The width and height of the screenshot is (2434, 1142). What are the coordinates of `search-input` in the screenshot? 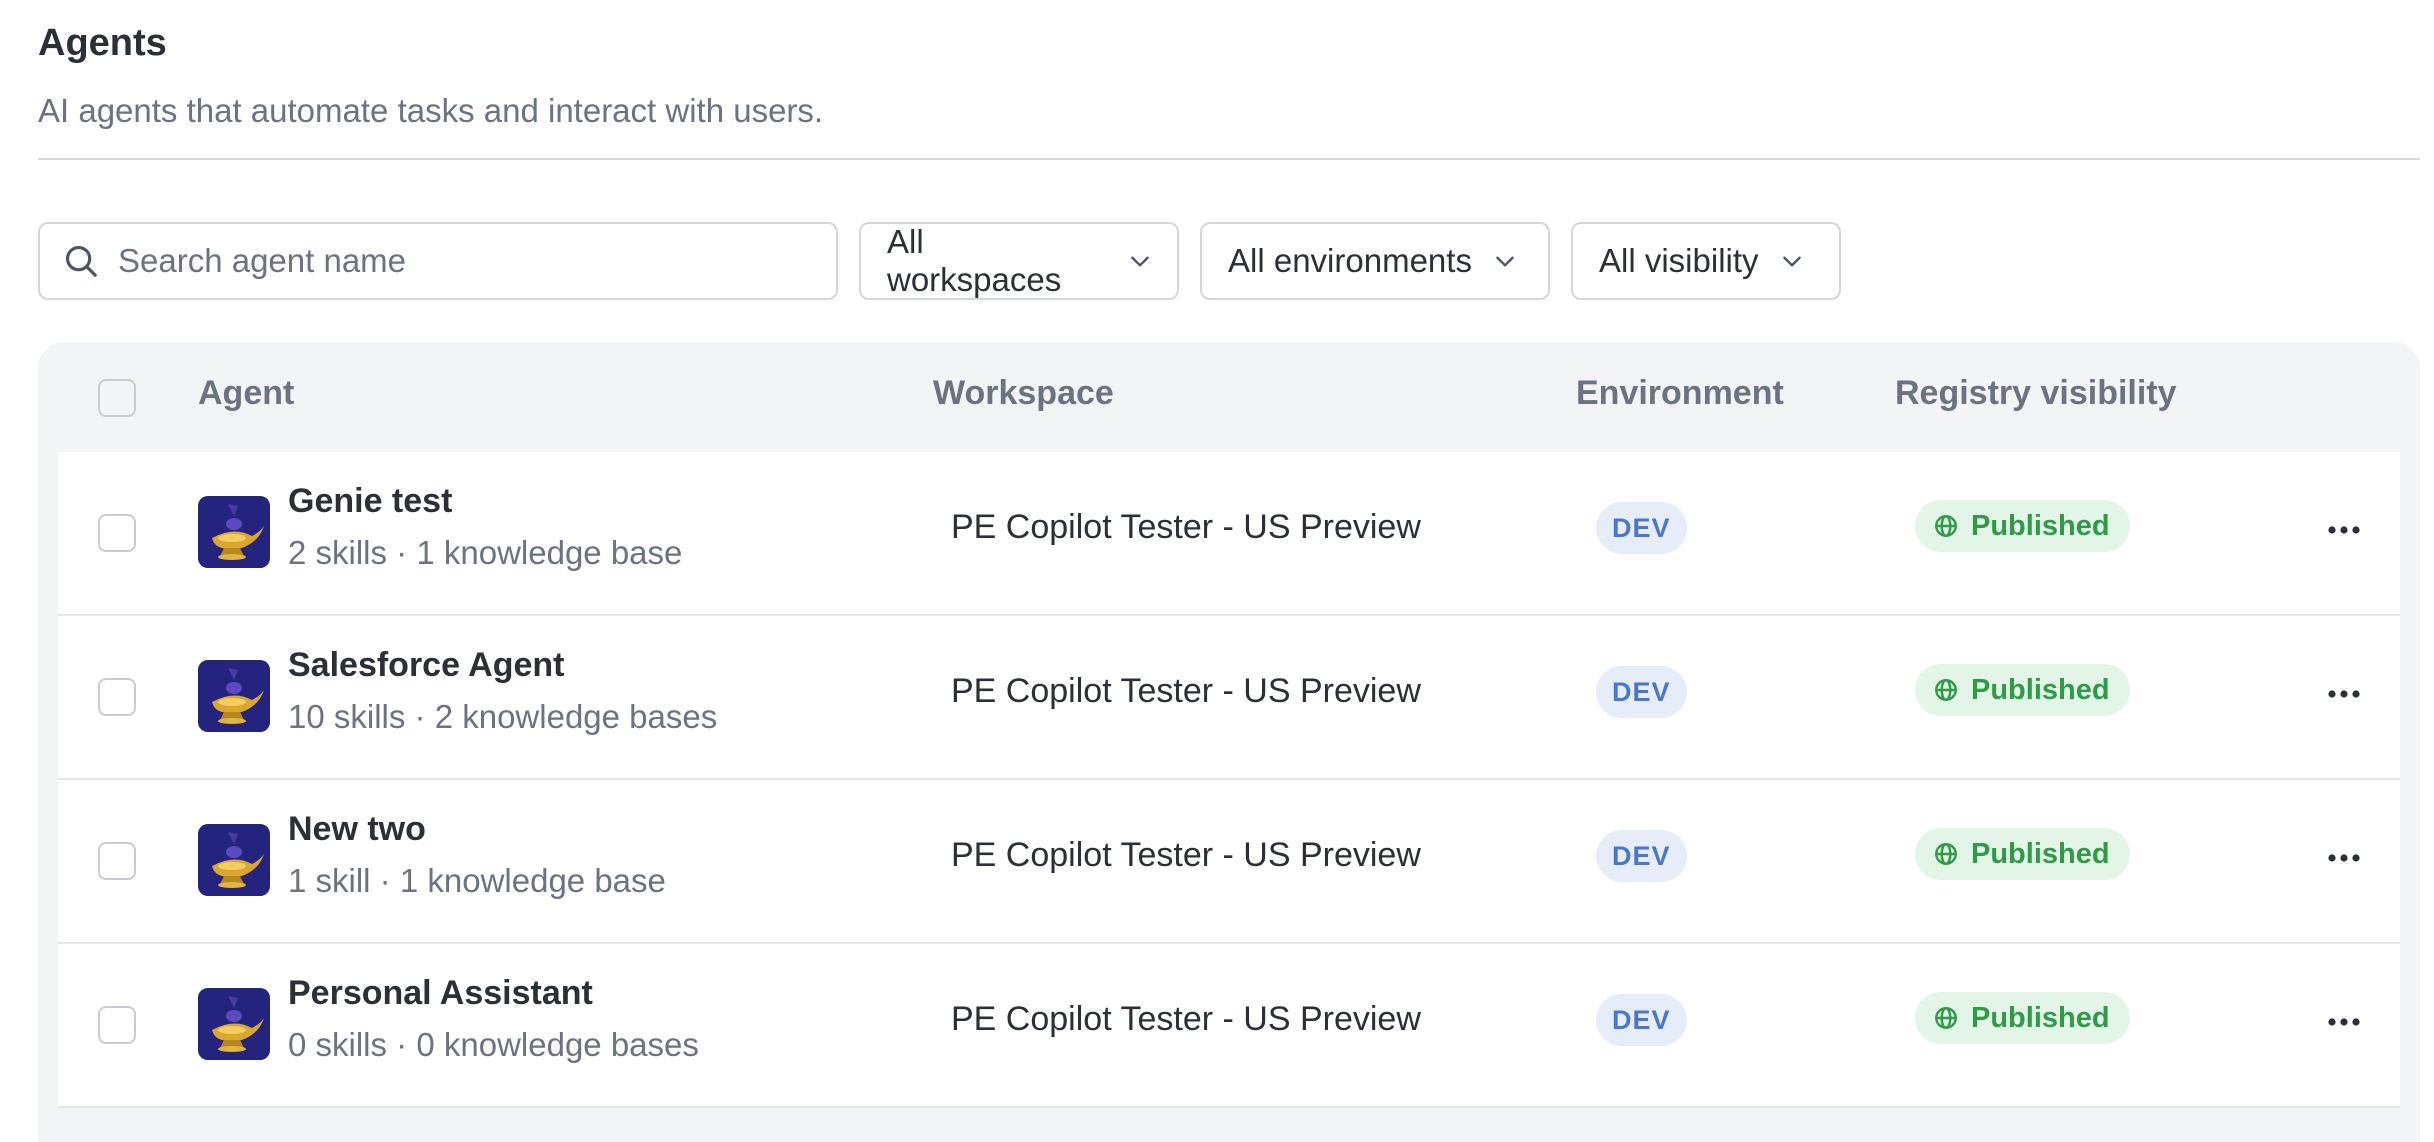 It's located at (468, 261).